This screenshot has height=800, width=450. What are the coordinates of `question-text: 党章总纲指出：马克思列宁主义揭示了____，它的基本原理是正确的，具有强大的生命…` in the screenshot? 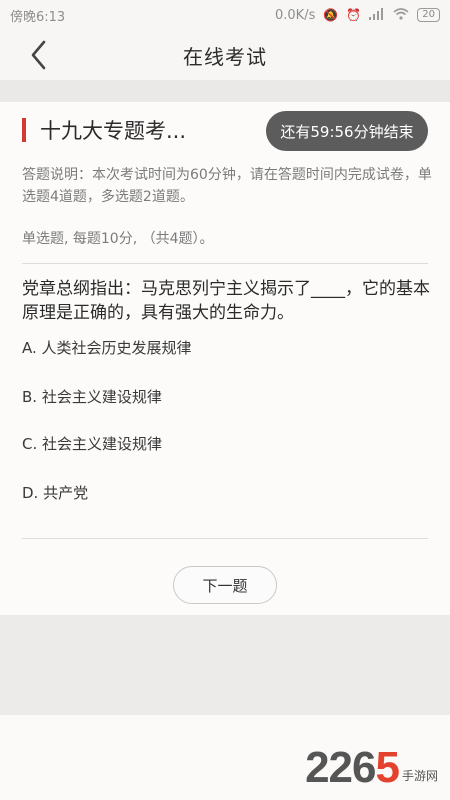 It's located at (226, 301).